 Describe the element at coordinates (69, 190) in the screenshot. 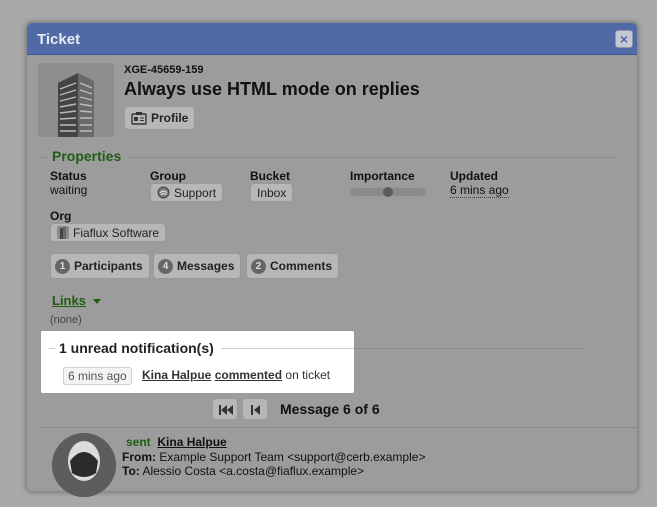

I see `status-value: waiting` at that location.